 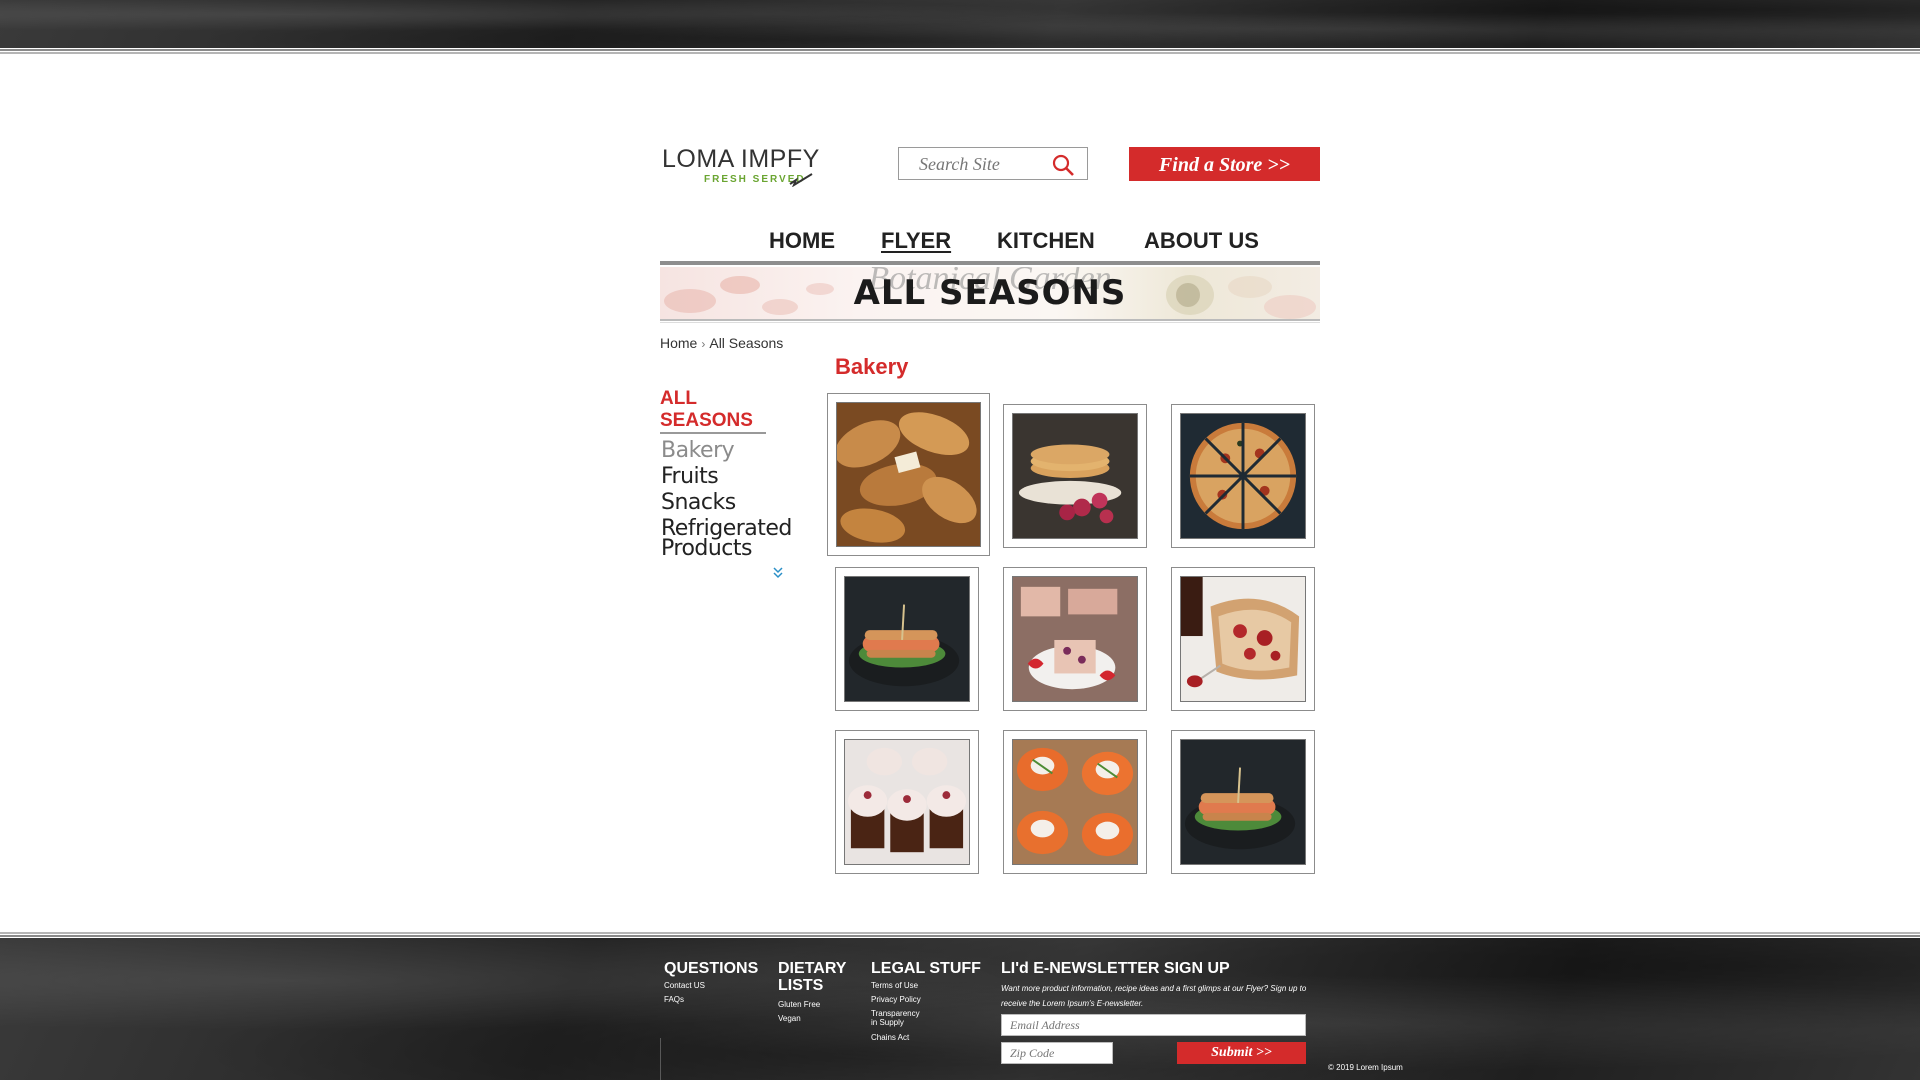 I want to click on product-tile-pizza, so click(x=1243, y=476).